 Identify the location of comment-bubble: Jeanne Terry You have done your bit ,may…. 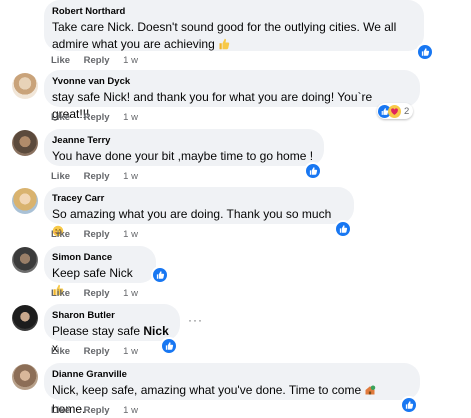
(184, 147).